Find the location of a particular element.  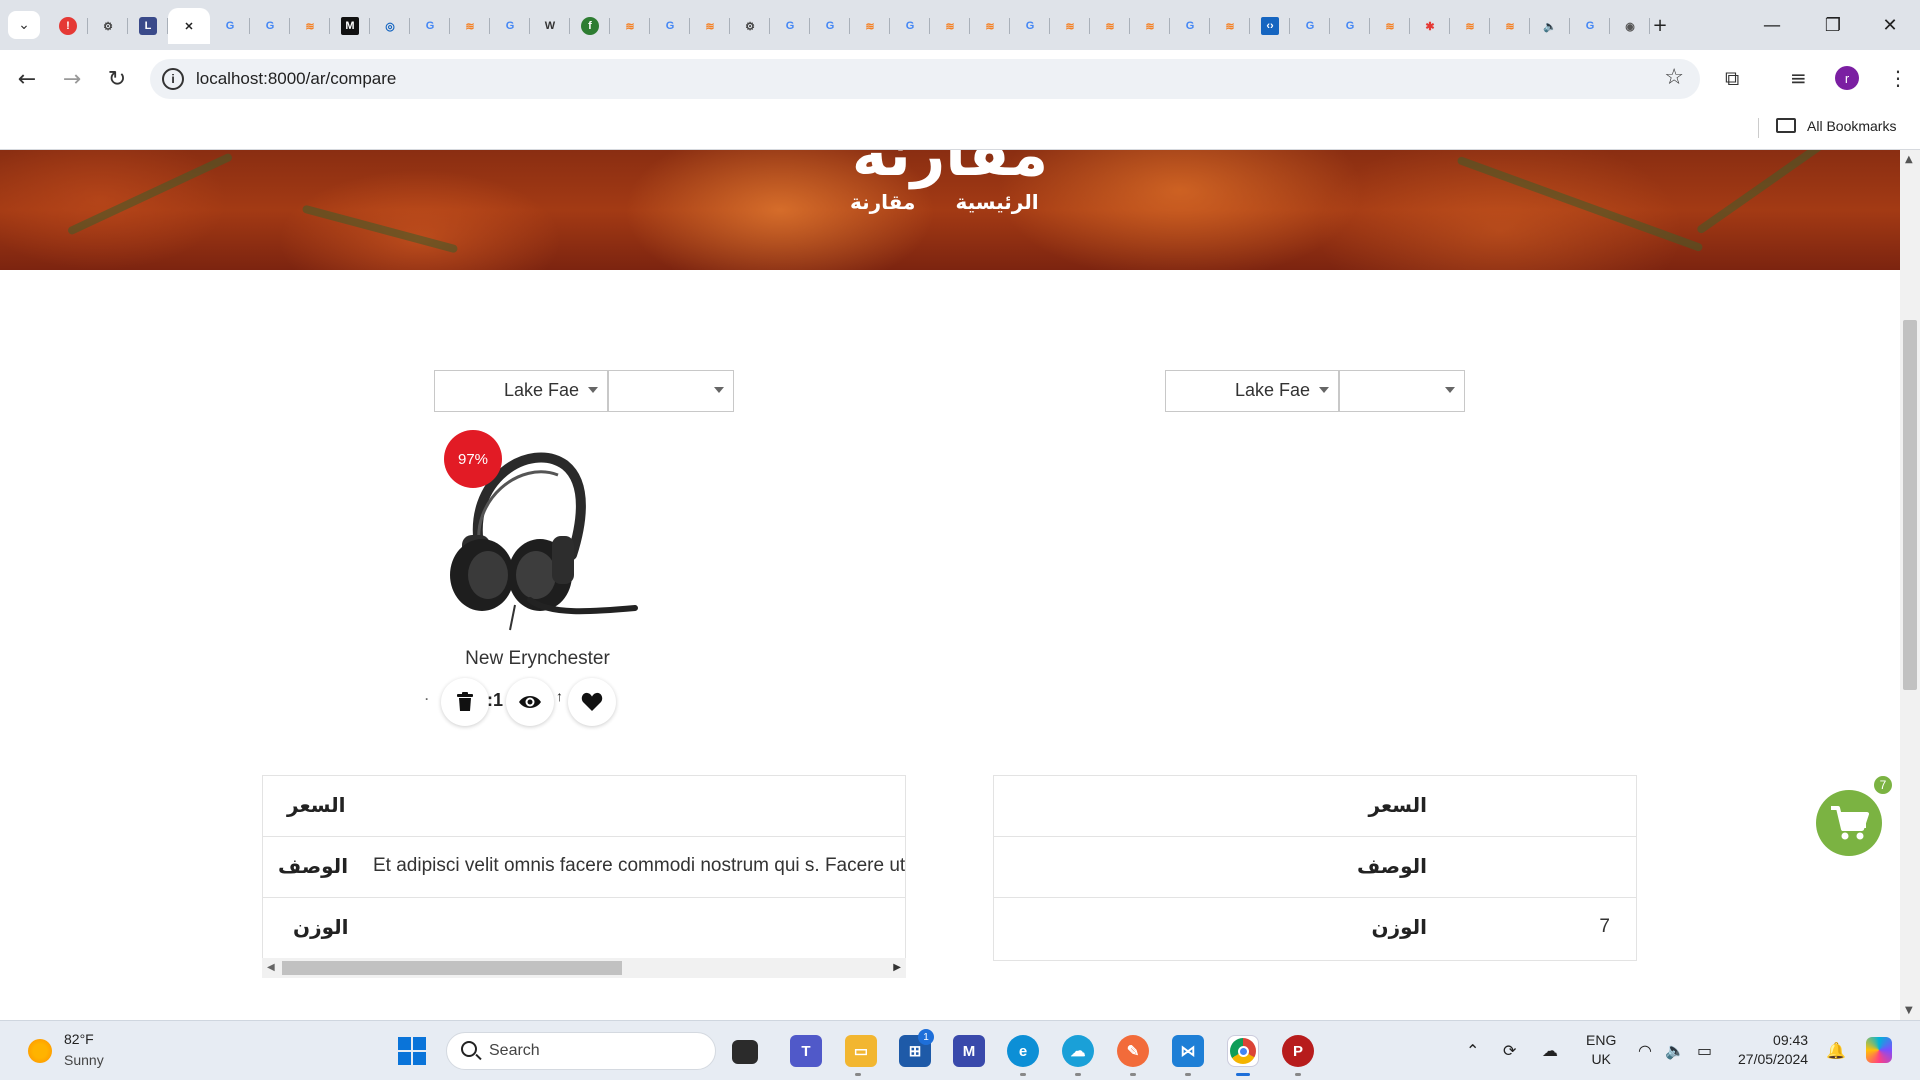

scroll-right-icon: ▶ is located at coordinates (897, 967).